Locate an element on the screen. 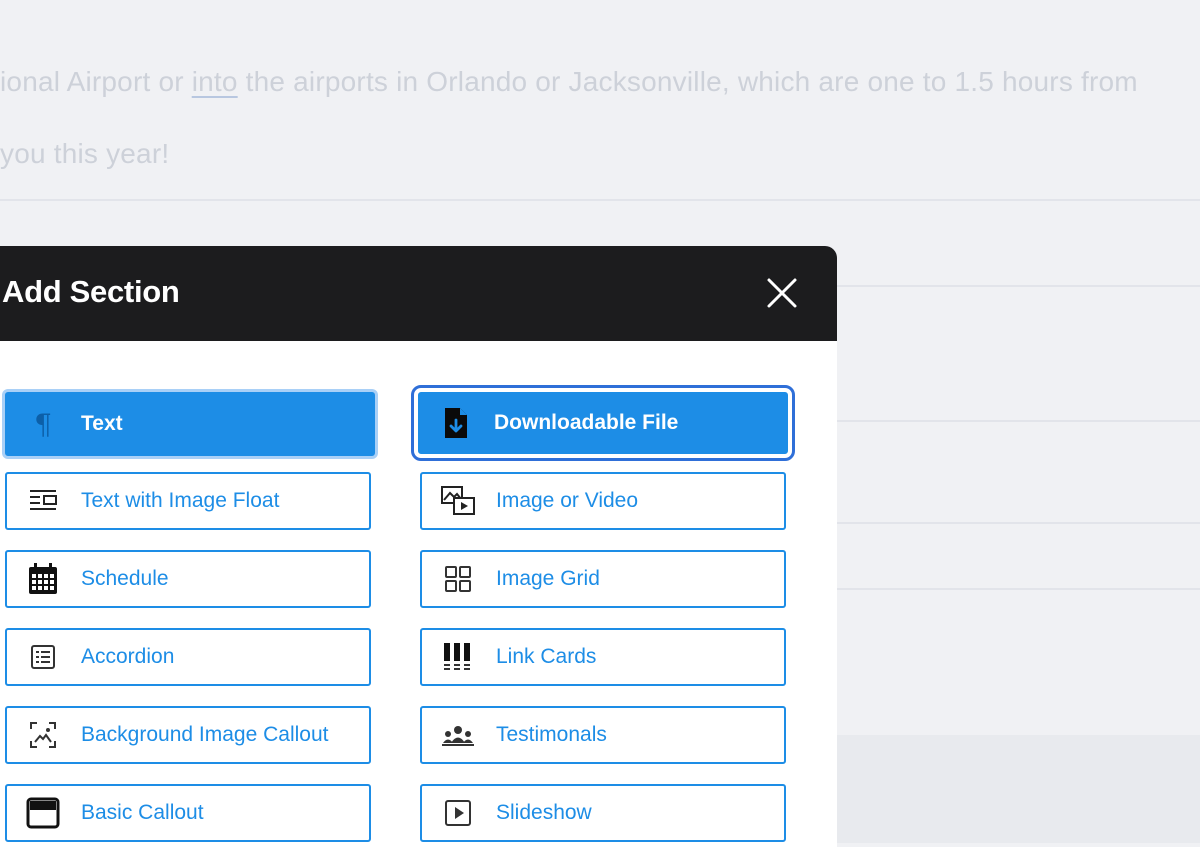 This screenshot has height=847, width=1200. option-label: Accordion is located at coordinates (128, 656).